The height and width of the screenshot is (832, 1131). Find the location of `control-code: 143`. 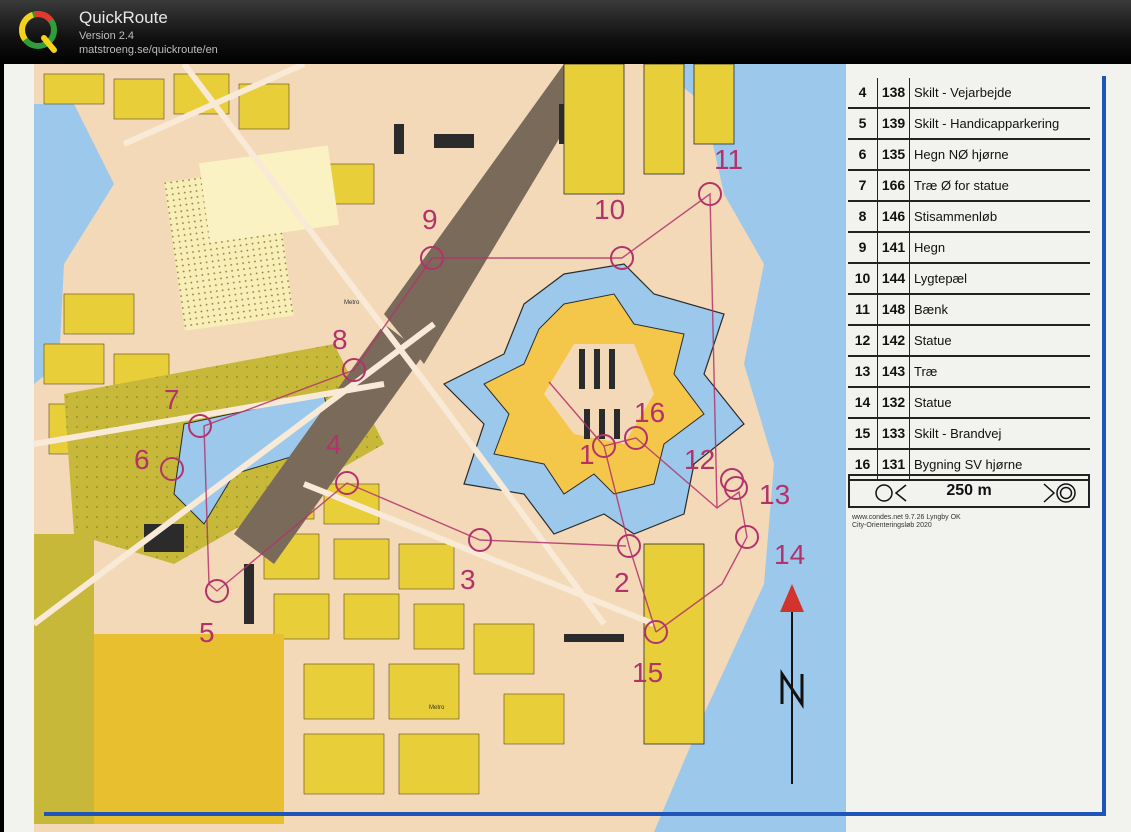

control-code: 143 is located at coordinates (894, 371).